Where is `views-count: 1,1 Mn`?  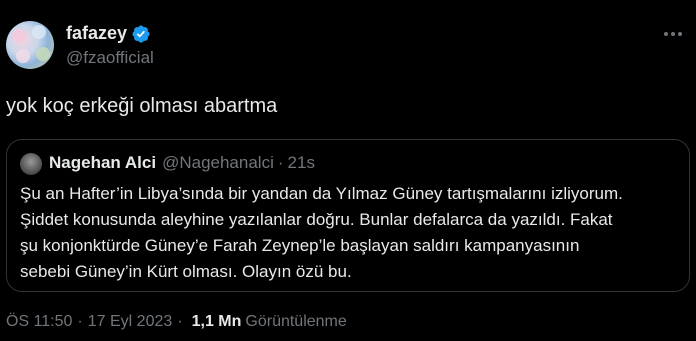
views-count: 1,1 Mn is located at coordinates (217, 322).